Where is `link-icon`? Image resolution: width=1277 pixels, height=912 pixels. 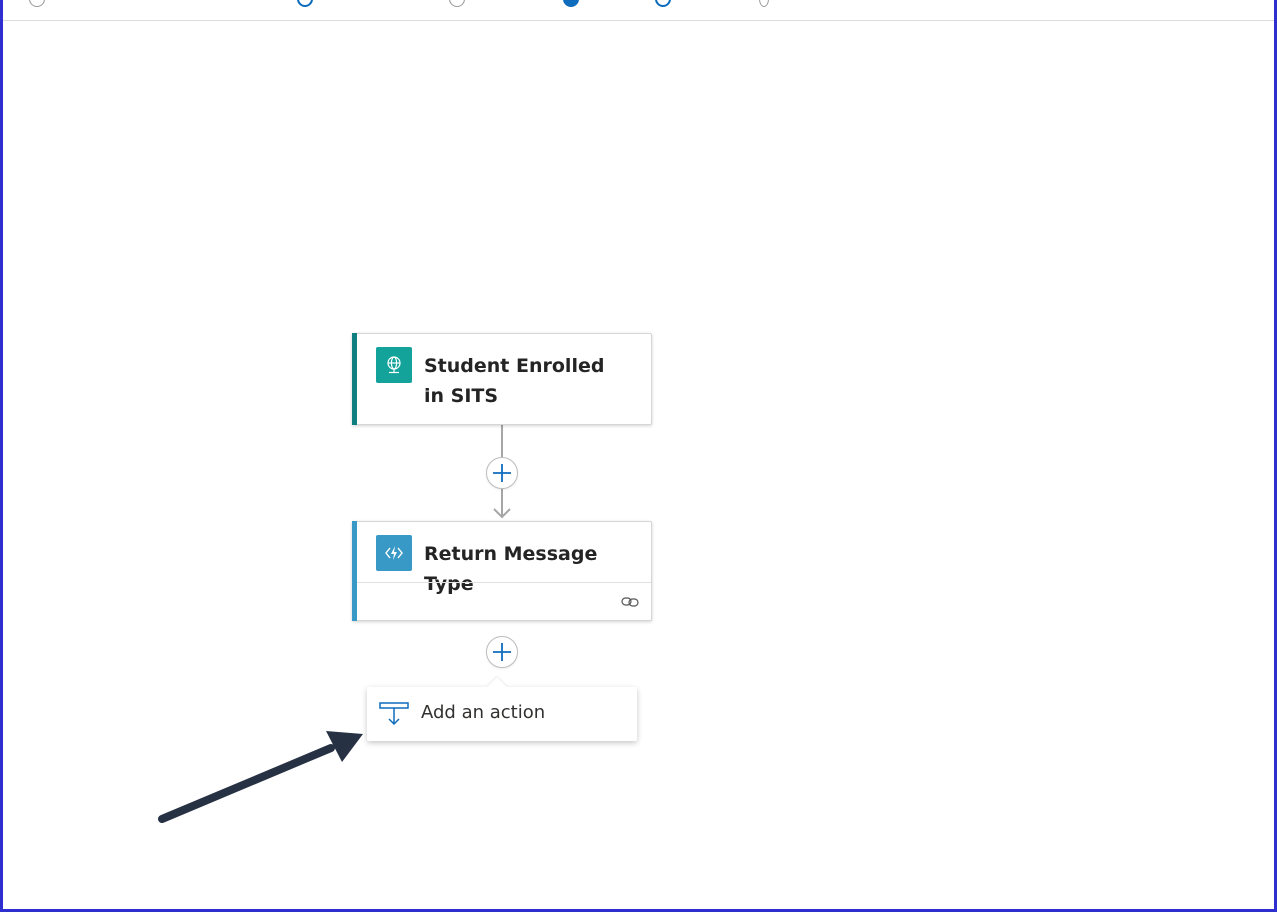
link-icon is located at coordinates (630, 601).